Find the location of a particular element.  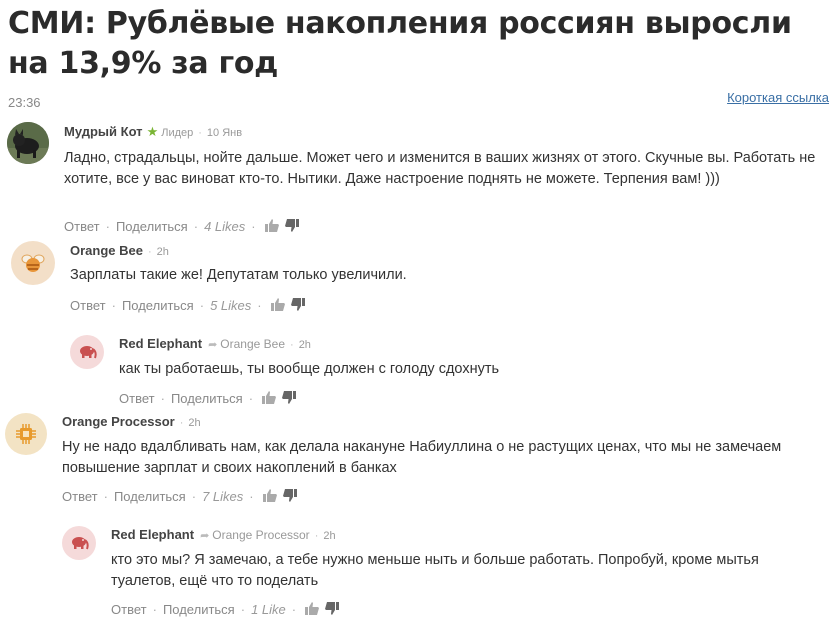

comment-actions: Ответ · Поделиться · 1 Like · is located at coordinates (226, 610).